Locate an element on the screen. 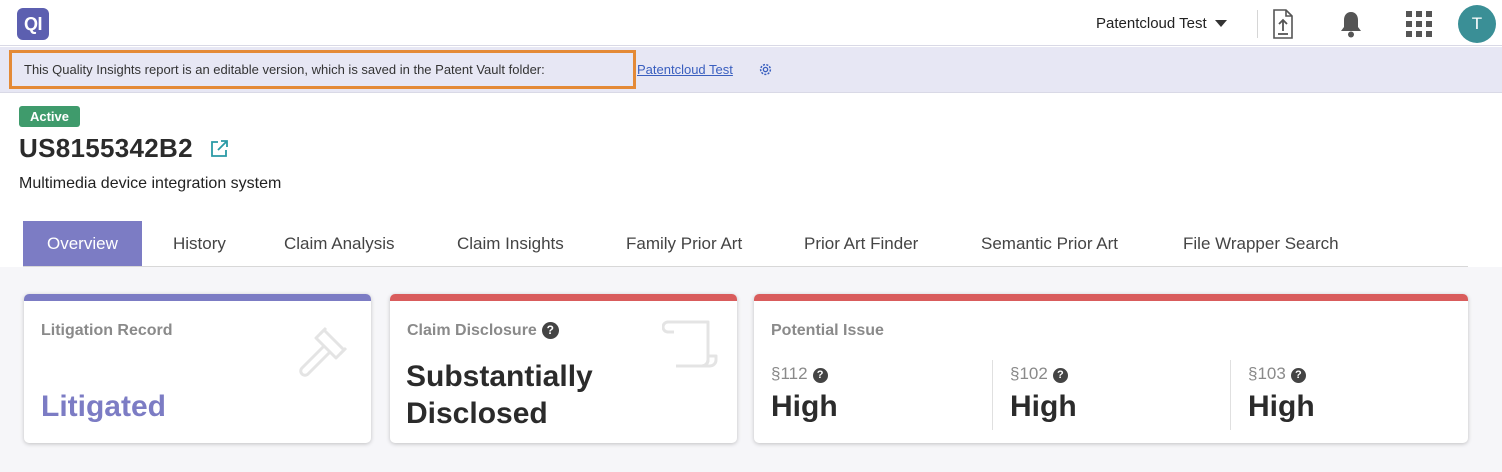 The image size is (1502, 472). card-label-row: Claim Disclosure? is located at coordinates (483, 331).